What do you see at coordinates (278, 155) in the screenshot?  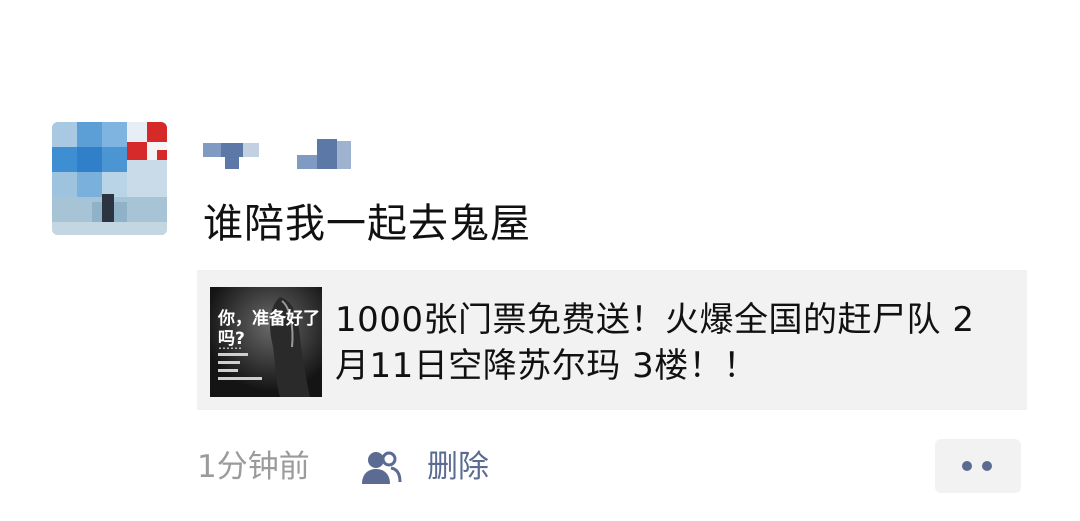 I see `nickname` at bounding box center [278, 155].